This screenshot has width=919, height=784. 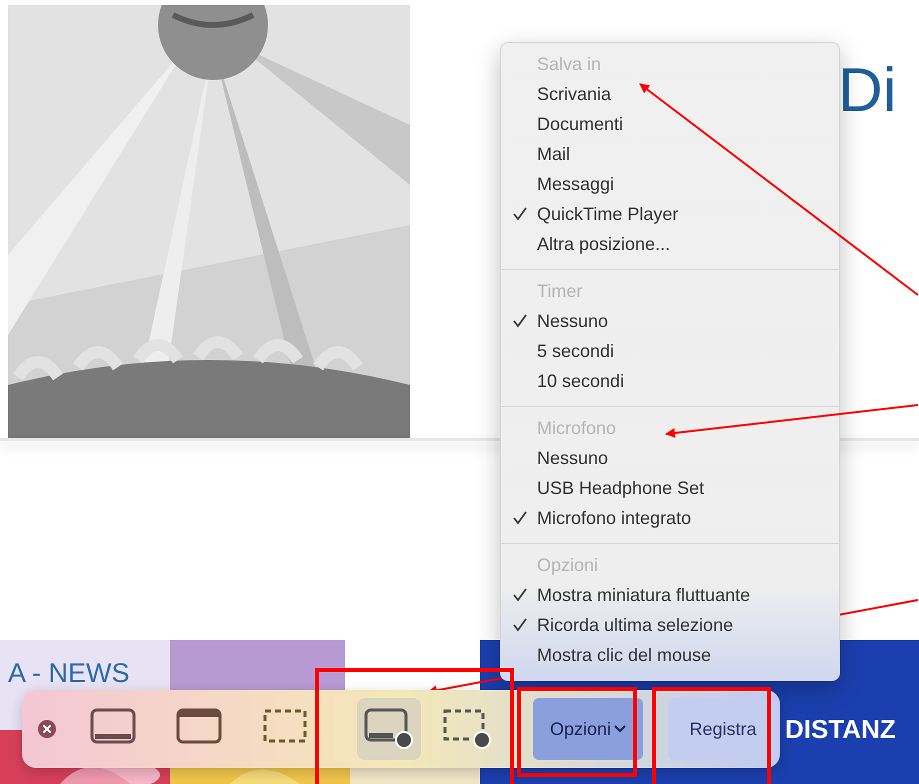 What do you see at coordinates (620, 729) in the screenshot?
I see `chevron-down-icon` at bounding box center [620, 729].